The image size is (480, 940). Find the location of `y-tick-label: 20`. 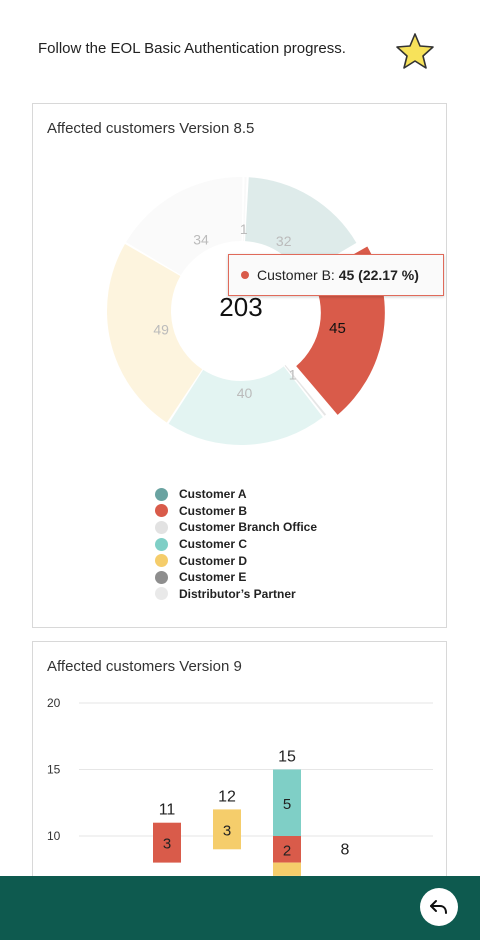

y-tick-label: 20 is located at coordinates (54, 703).